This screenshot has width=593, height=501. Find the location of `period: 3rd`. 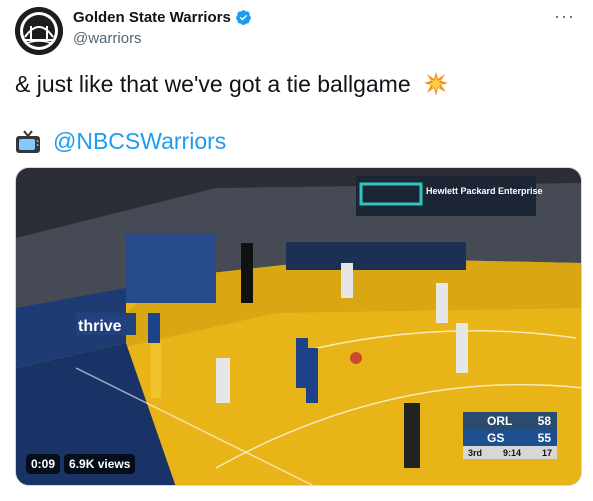

period: 3rd is located at coordinates (475, 452).